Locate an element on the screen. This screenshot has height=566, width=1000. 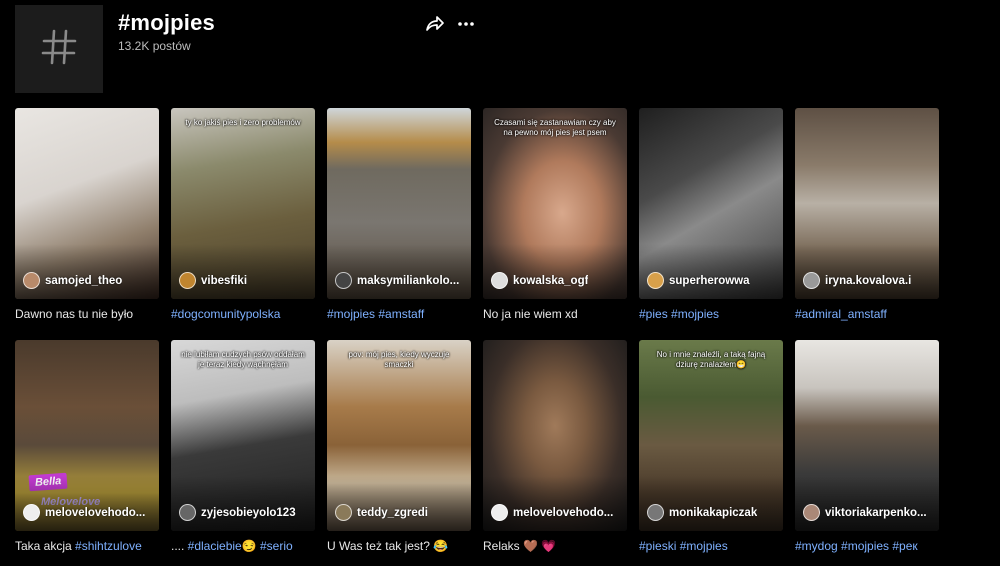
author-username: teddy_zgredi is located at coordinates (392, 513).